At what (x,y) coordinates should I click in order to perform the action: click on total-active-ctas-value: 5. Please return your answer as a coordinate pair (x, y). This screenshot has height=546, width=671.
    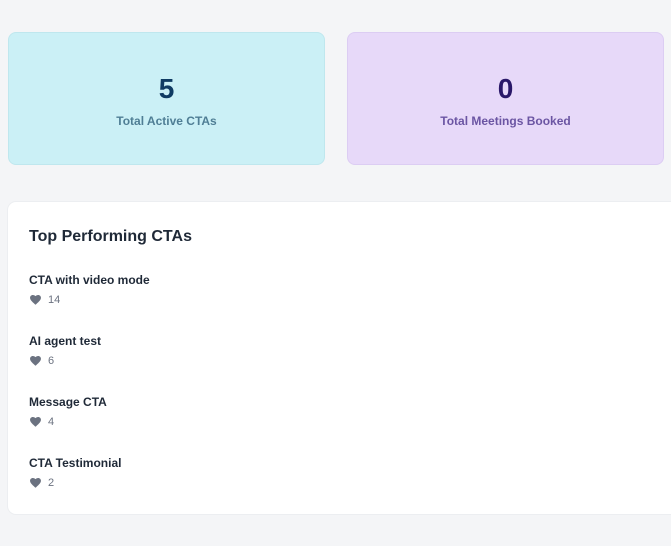
    Looking at the image, I should click on (166, 88).